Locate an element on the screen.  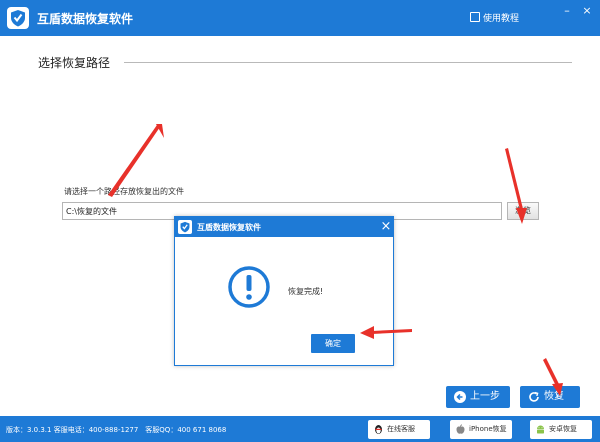
path-label: 请选择一个路径存放恢复出的文件 is located at coordinates (124, 191).